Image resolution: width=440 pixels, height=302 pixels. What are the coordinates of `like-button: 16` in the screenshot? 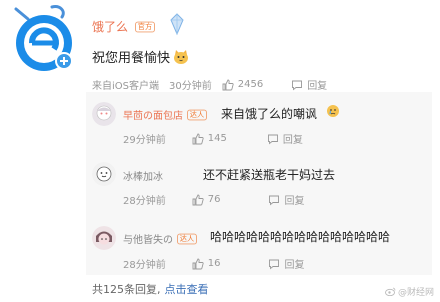 It's located at (206, 264).